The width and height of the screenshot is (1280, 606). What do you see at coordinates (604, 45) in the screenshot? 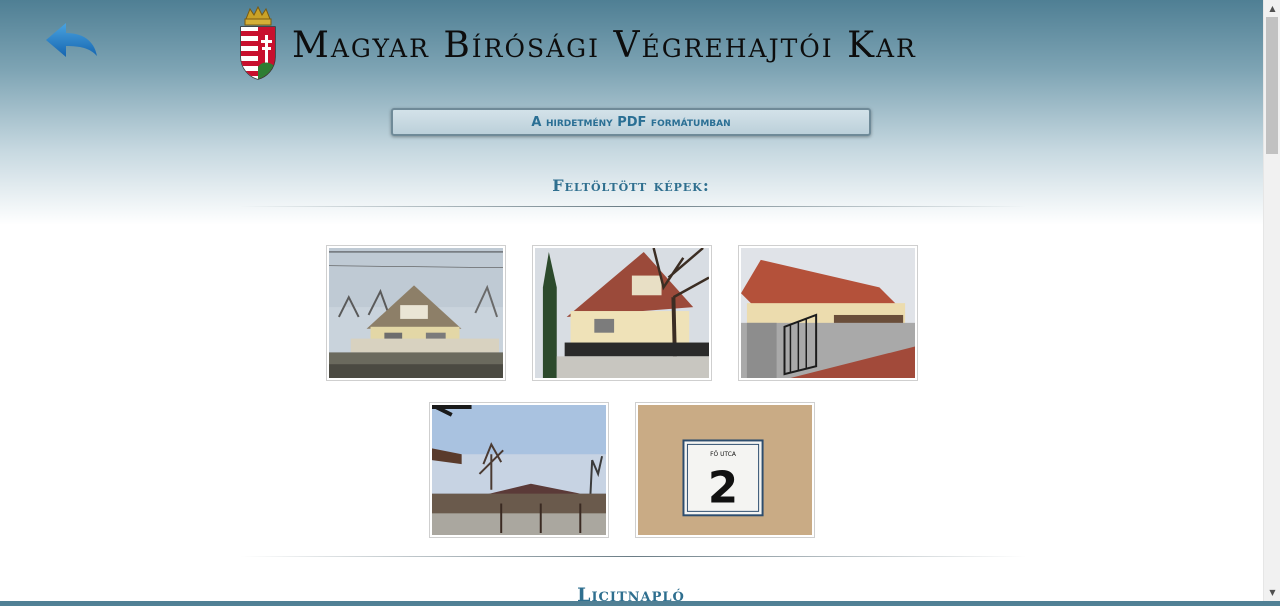
I see `page-title: Magyar Bírósági Végrehajtói Kar` at bounding box center [604, 45].